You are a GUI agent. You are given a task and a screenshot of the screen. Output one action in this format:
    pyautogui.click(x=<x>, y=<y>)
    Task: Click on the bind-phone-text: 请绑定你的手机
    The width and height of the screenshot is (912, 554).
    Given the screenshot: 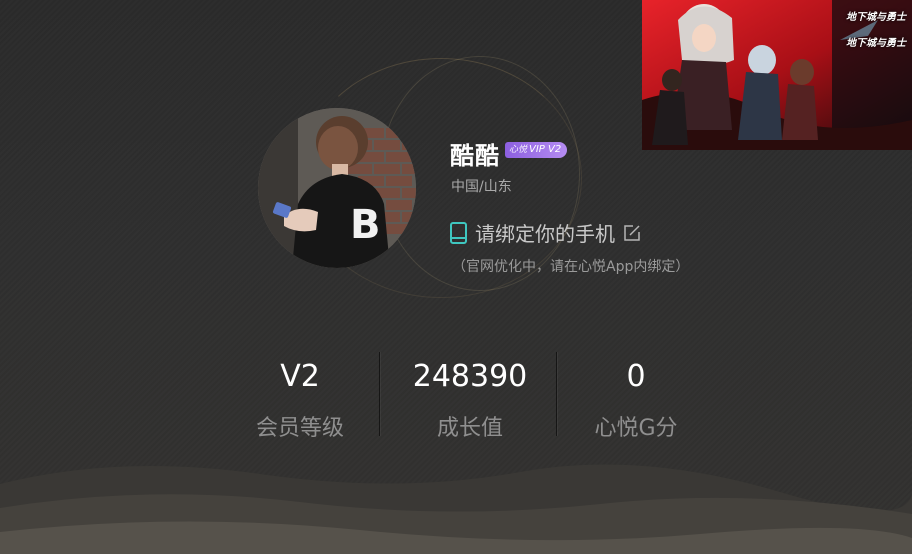 What is the action you would take?
    pyautogui.click(x=545, y=234)
    